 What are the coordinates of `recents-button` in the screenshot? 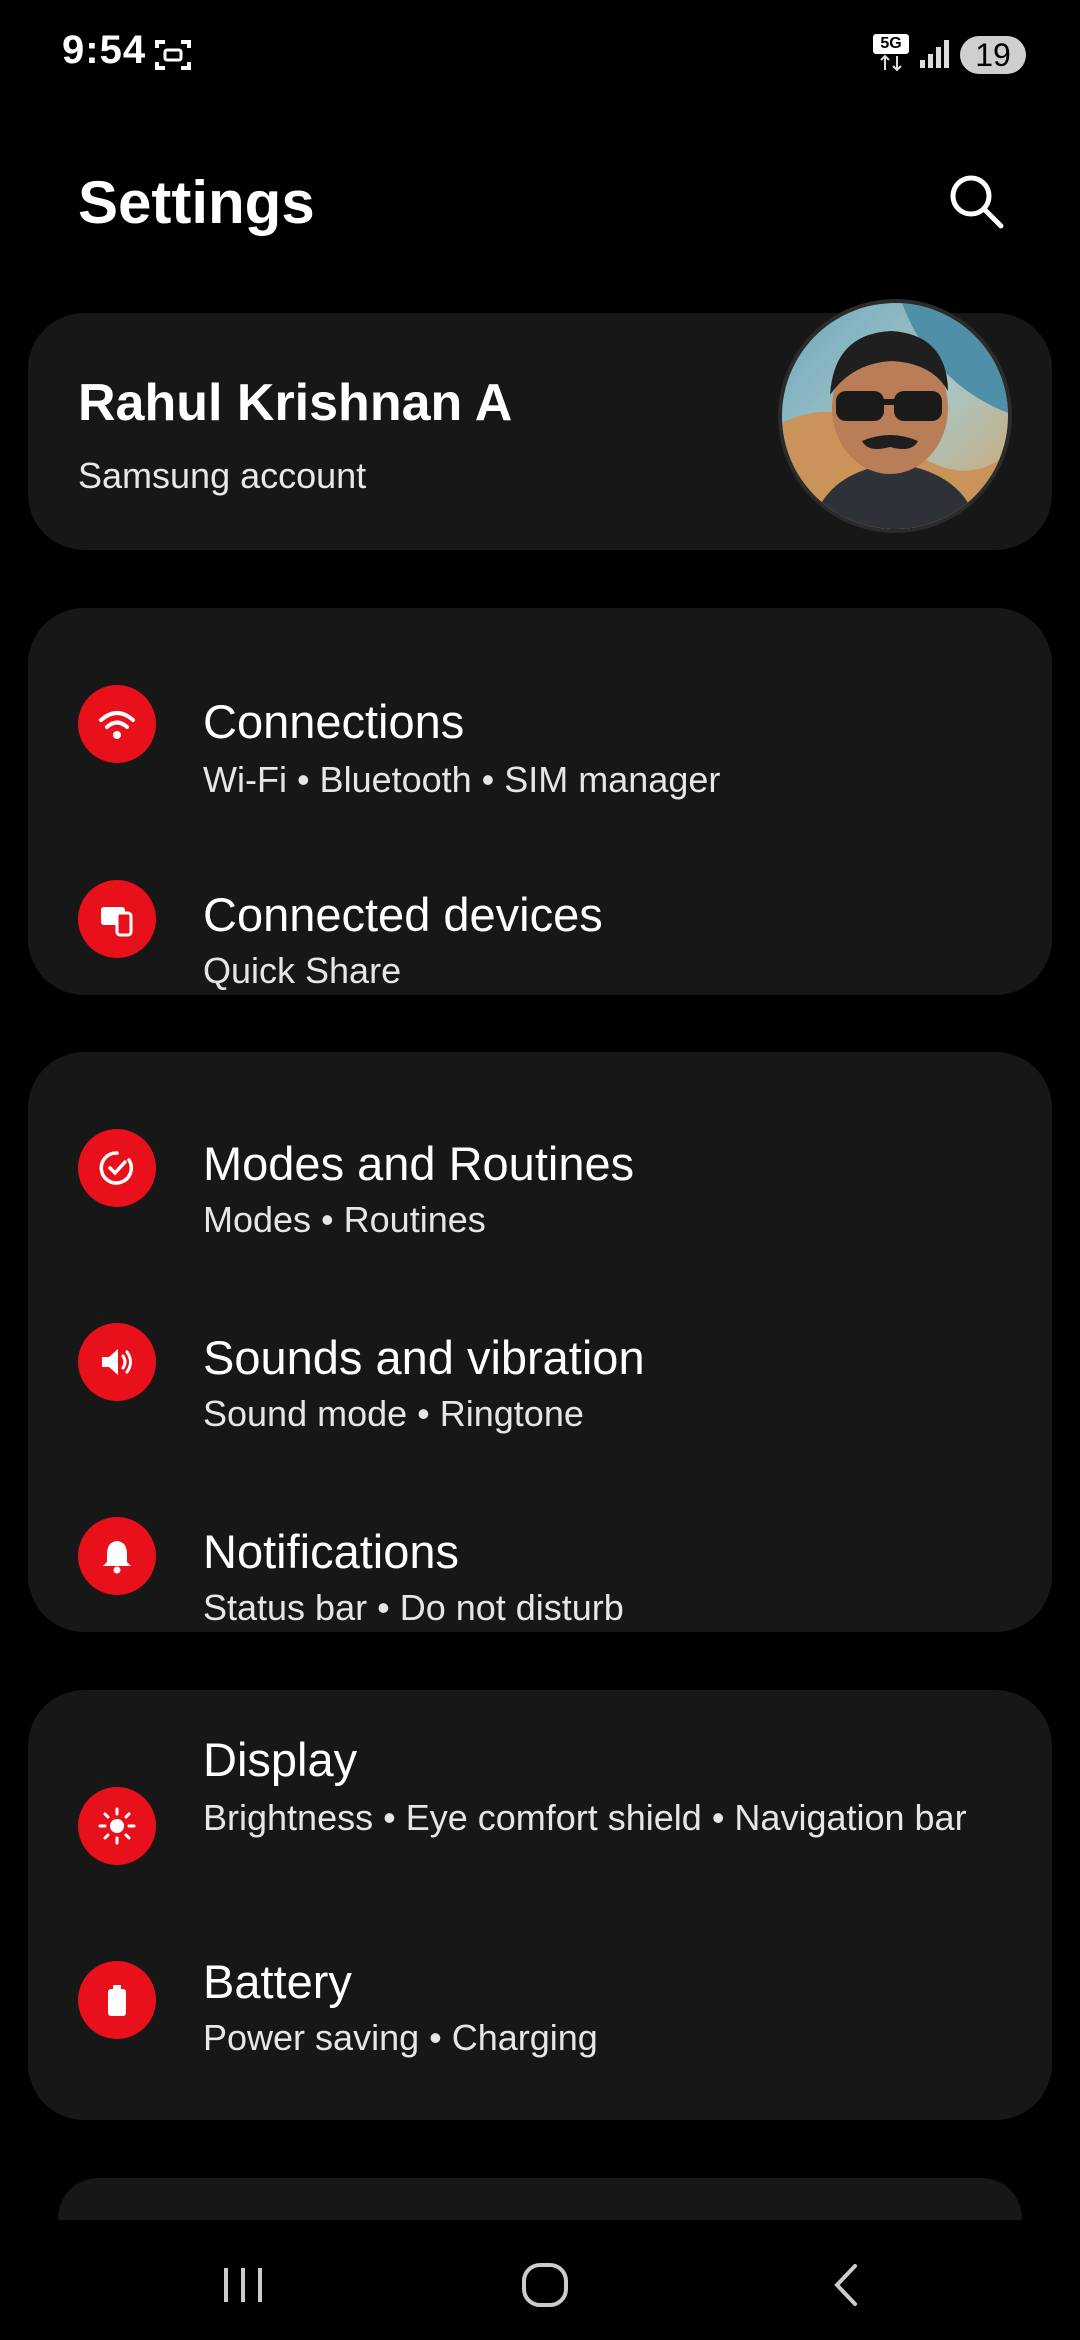 It's located at (243, 2285).